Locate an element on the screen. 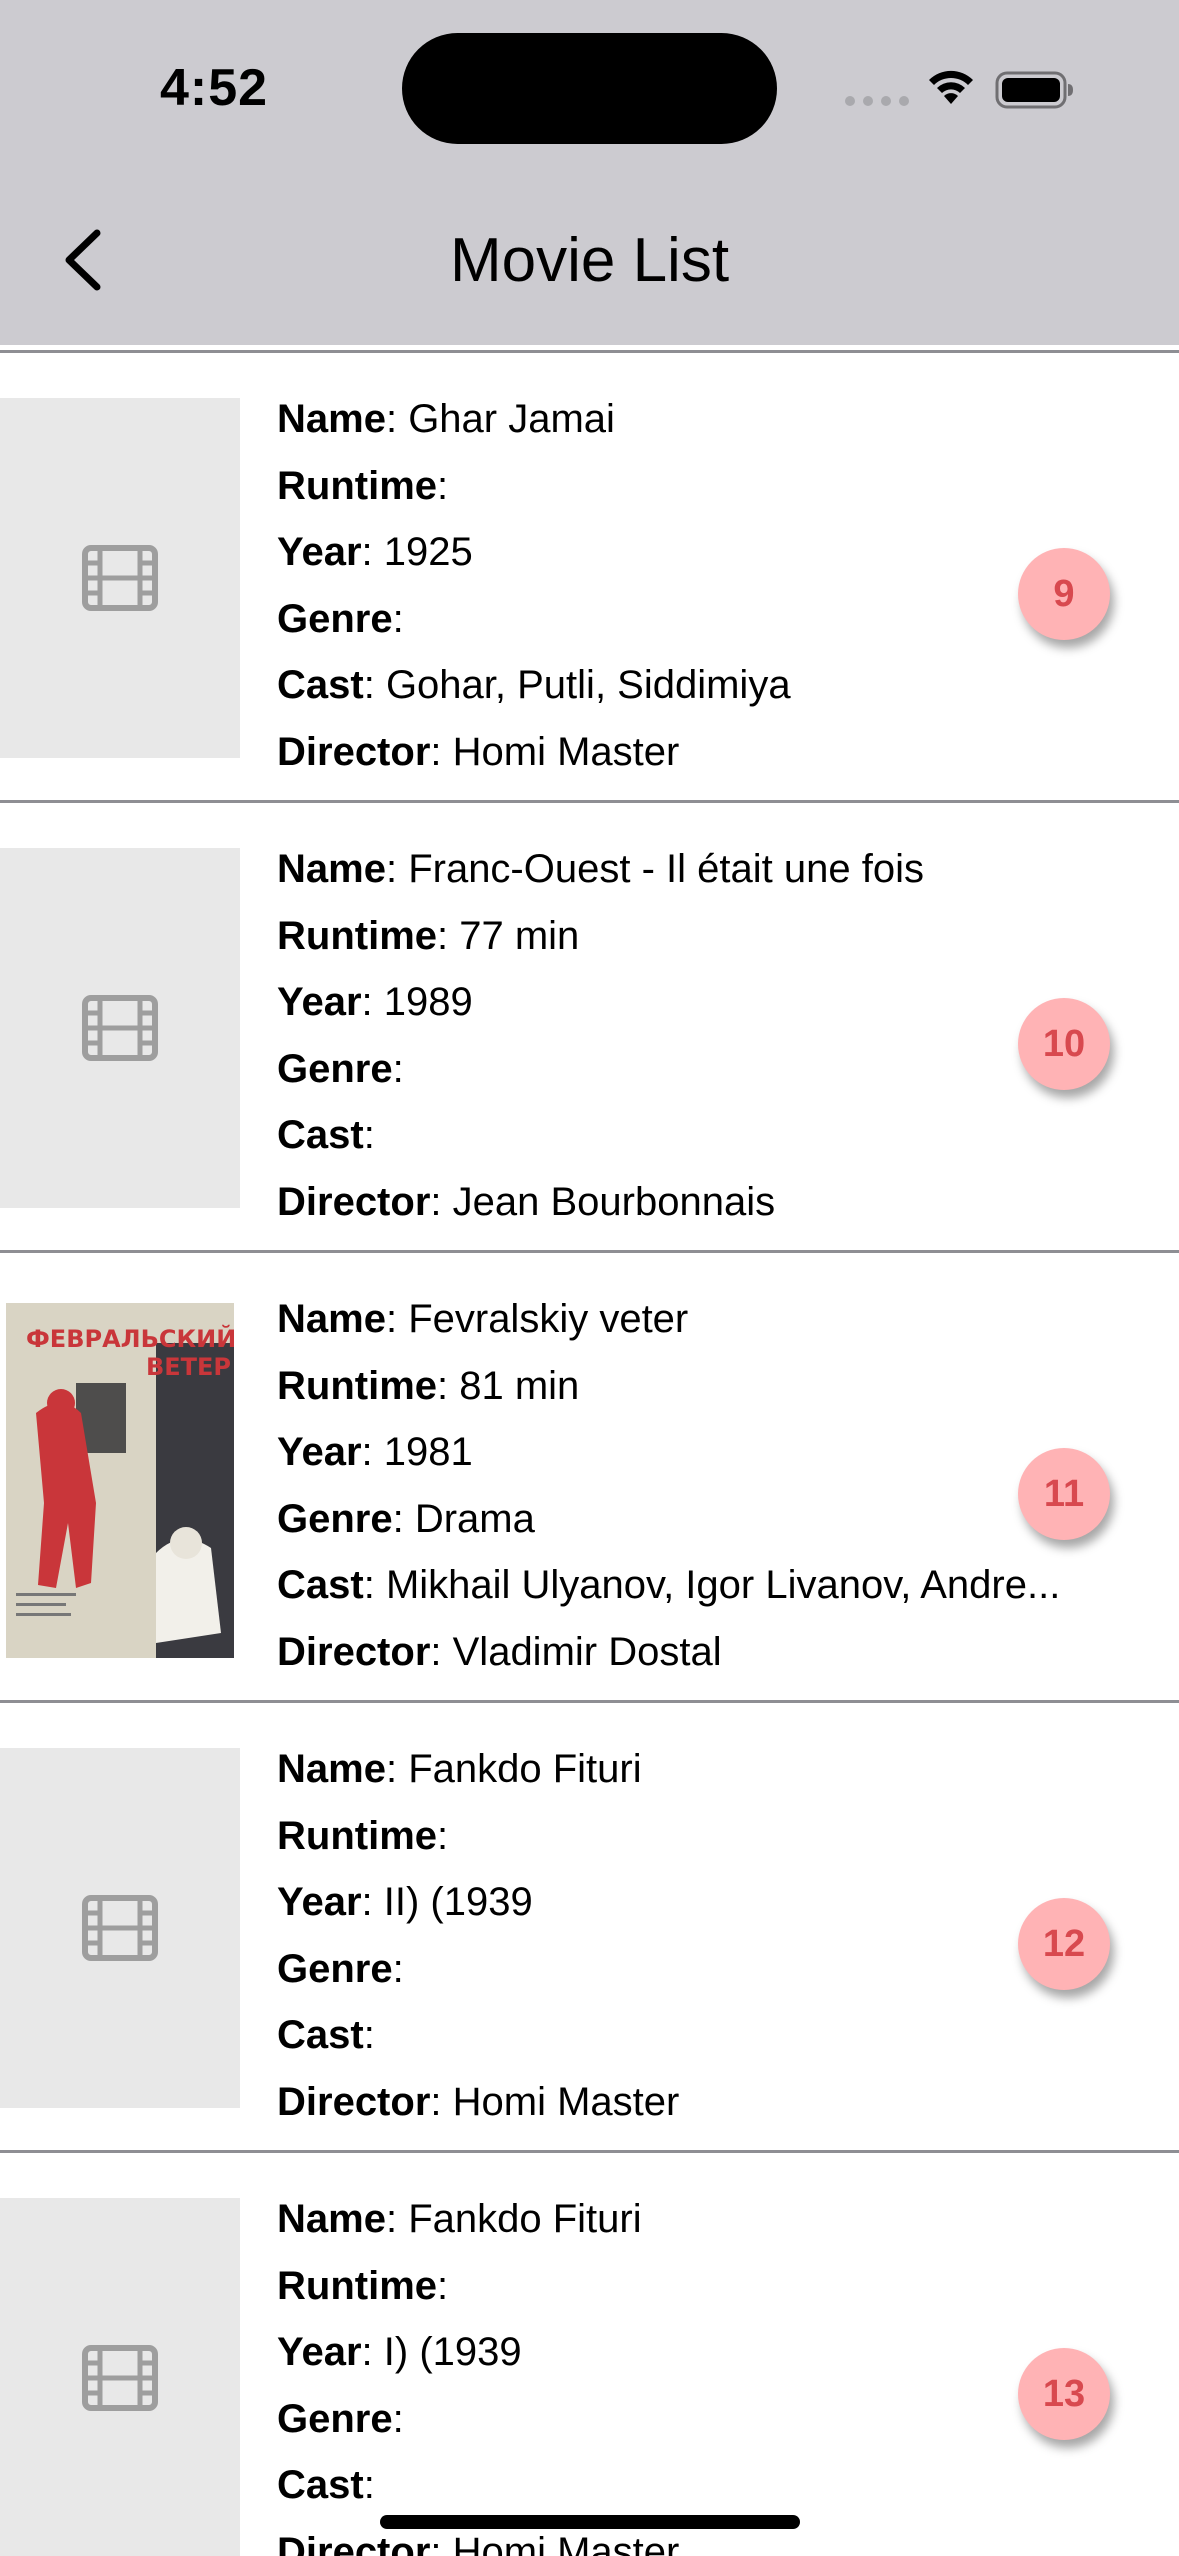 This screenshot has width=1179, height=2556. movie-year: Year: 1925 is located at coordinates (375, 552).